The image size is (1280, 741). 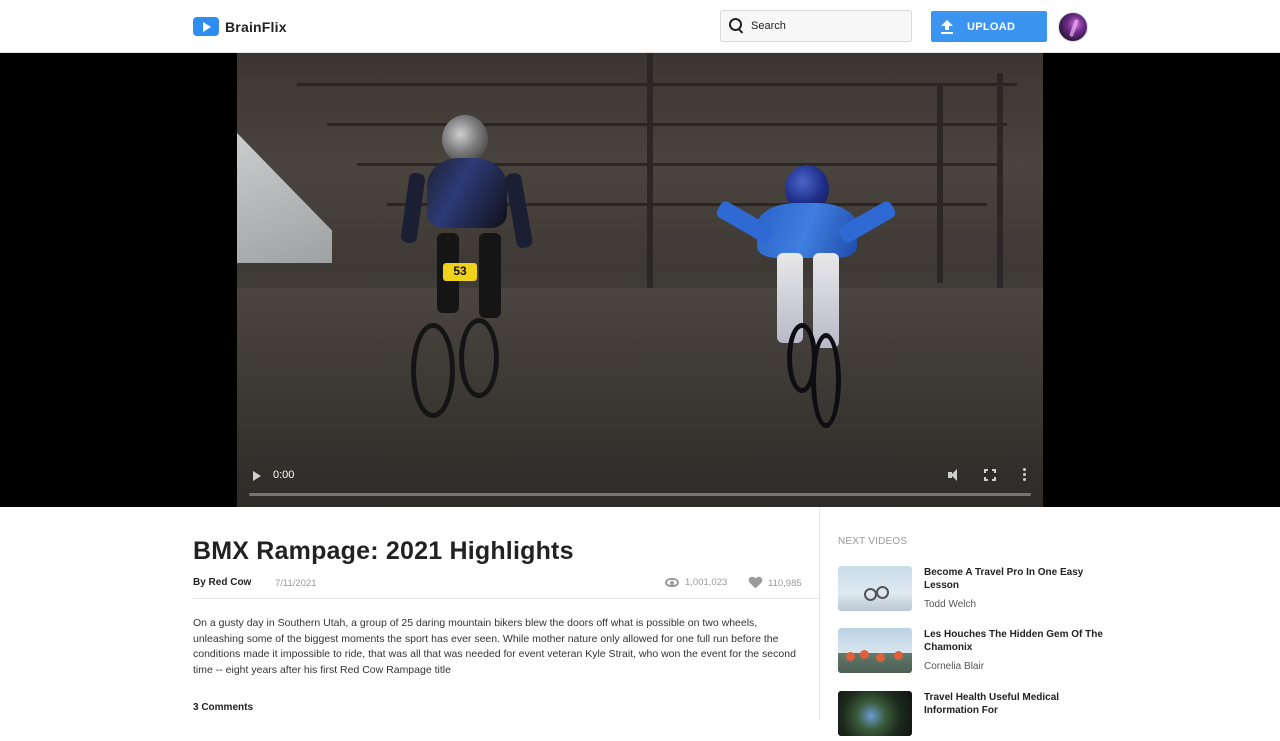 What do you see at coordinates (954, 666) in the screenshot?
I see `next-video-author: Cornelia Blair` at bounding box center [954, 666].